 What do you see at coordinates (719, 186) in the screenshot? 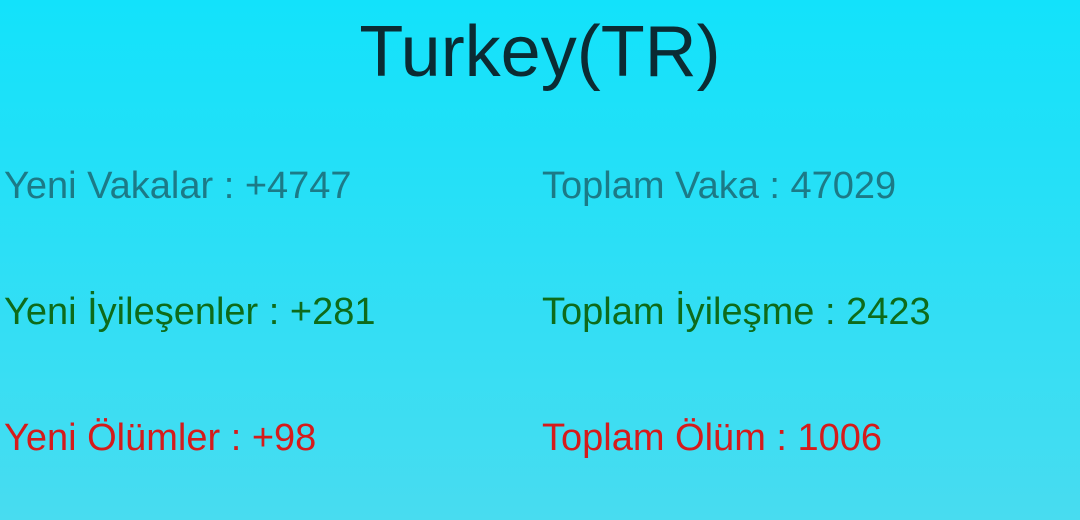
I see `total-cases-label: Toplam Vaka : 47029` at bounding box center [719, 186].